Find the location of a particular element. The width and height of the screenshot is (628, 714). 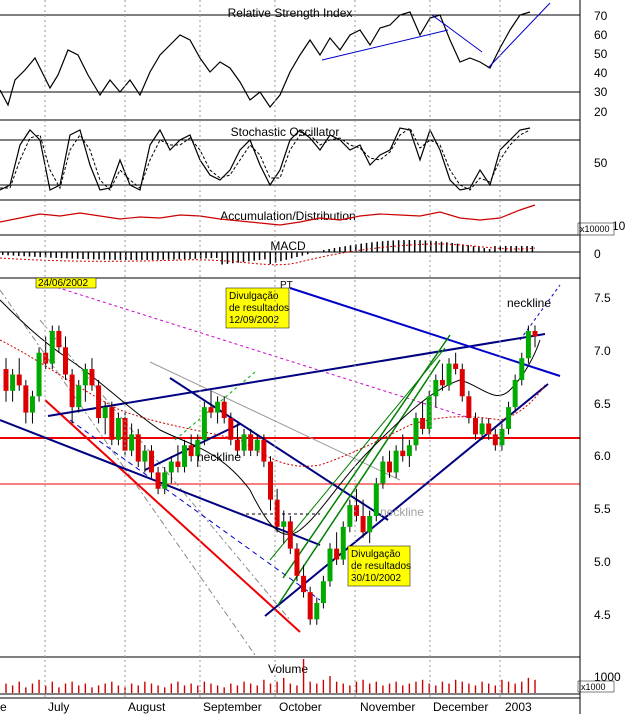

x-label-december: December is located at coordinates (460, 707).